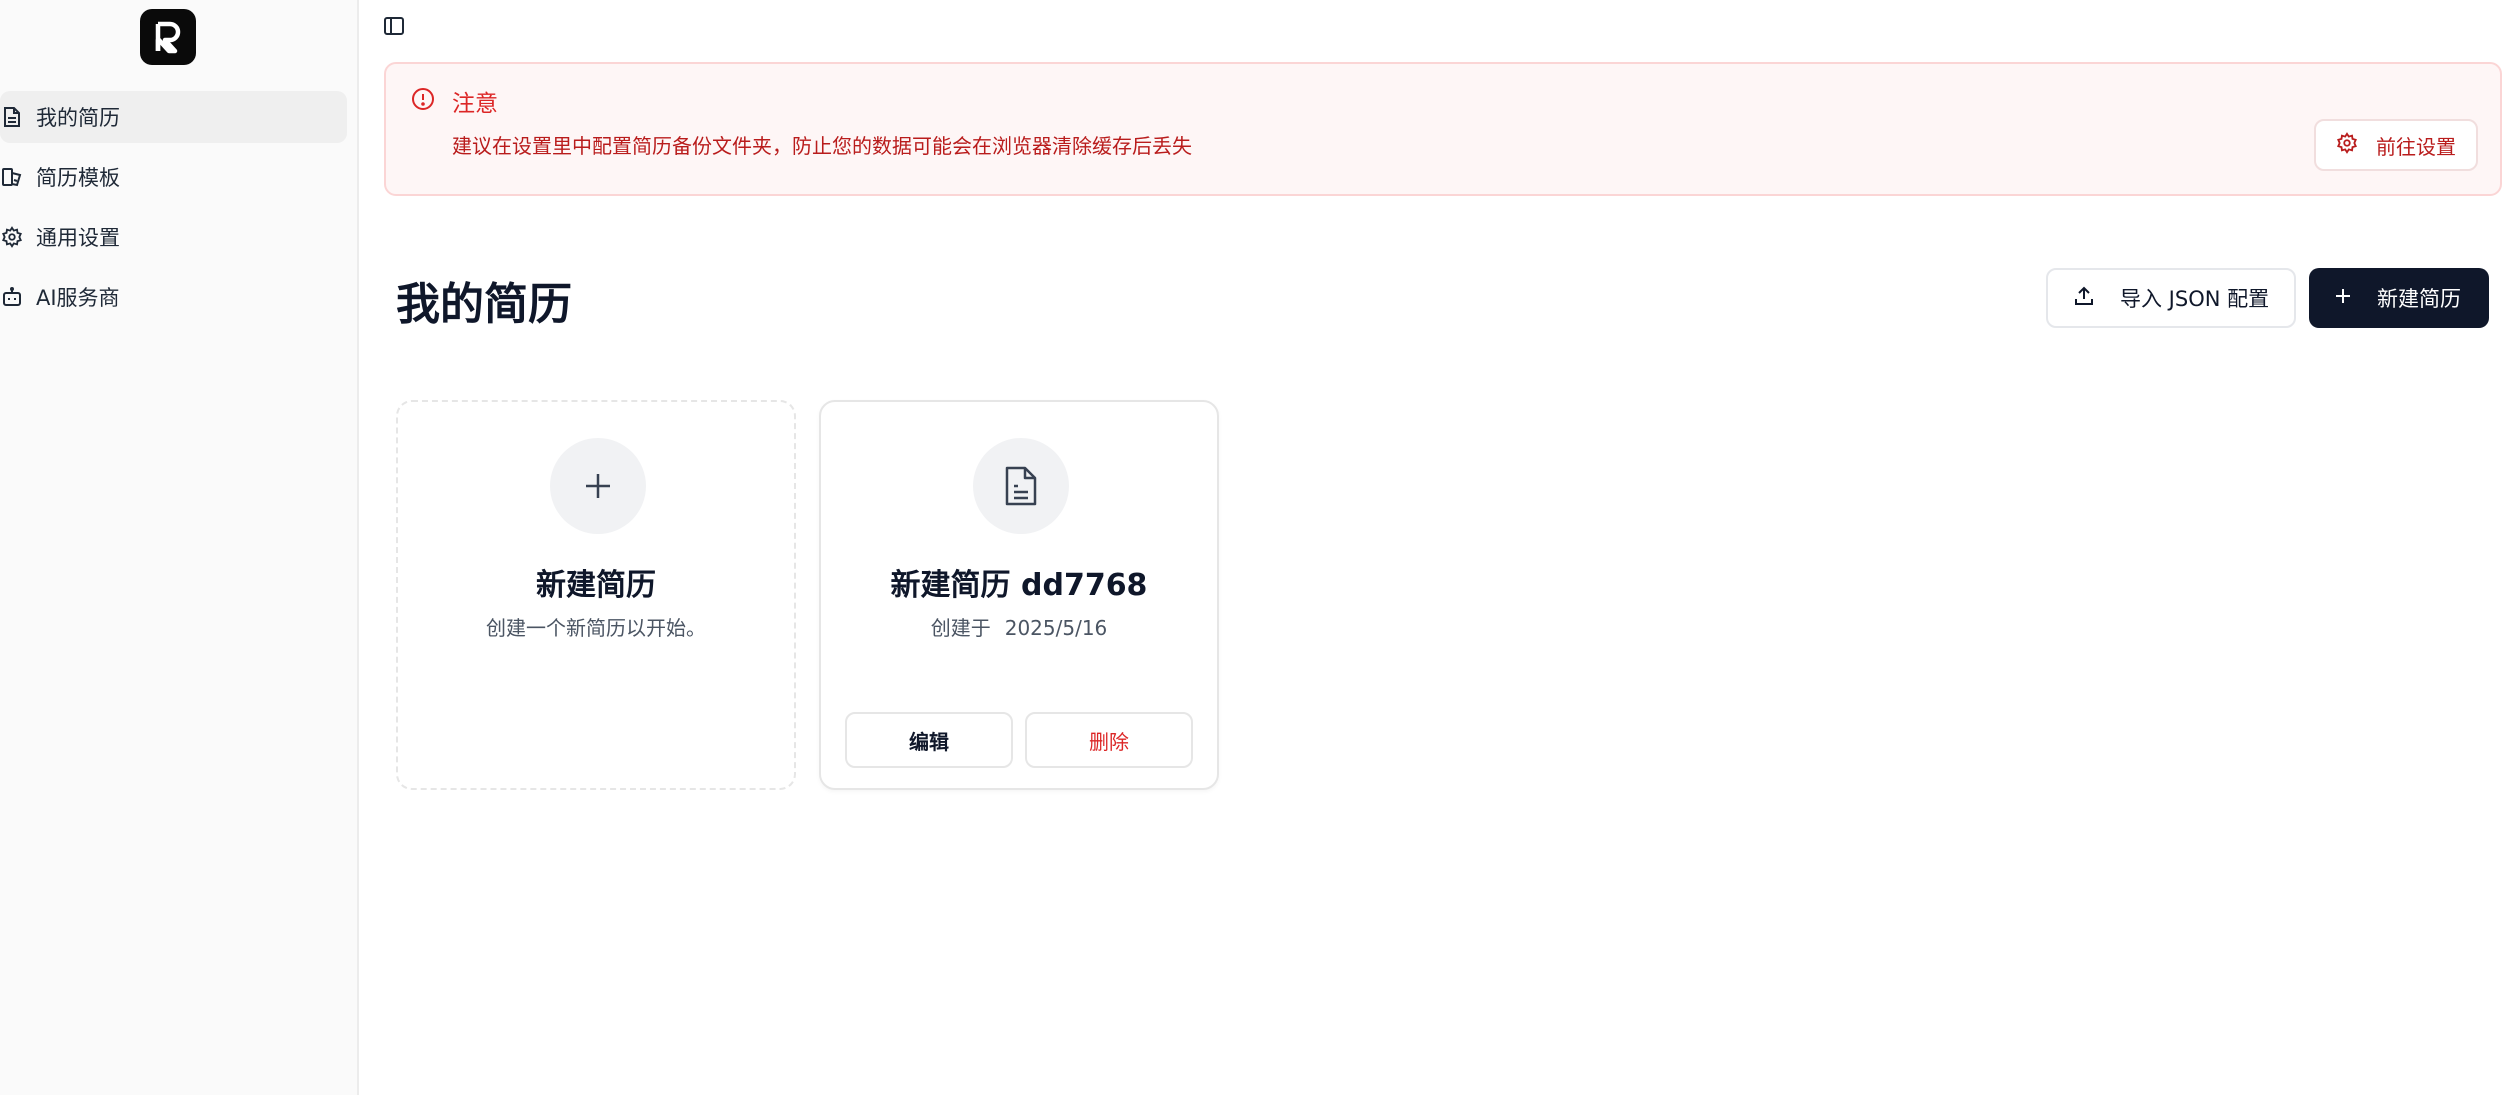 The width and height of the screenshot is (2506, 1095). What do you see at coordinates (12, 117) in the screenshot?
I see `document-icon` at bounding box center [12, 117].